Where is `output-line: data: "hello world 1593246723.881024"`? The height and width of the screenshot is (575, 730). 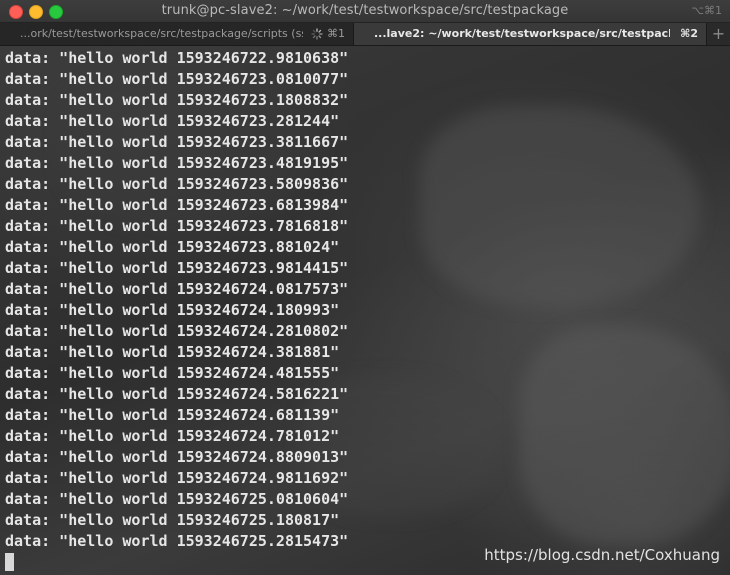 output-line: data: "hello world 1593246723.881024" is located at coordinates (172, 247).